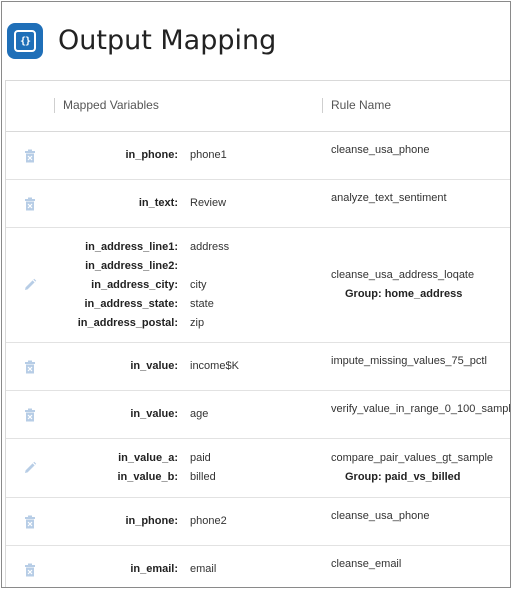 The width and height of the screenshot is (514, 591). What do you see at coordinates (389, 198) in the screenshot?
I see `rule-name: analyze_text_sentiment` at bounding box center [389, 198].